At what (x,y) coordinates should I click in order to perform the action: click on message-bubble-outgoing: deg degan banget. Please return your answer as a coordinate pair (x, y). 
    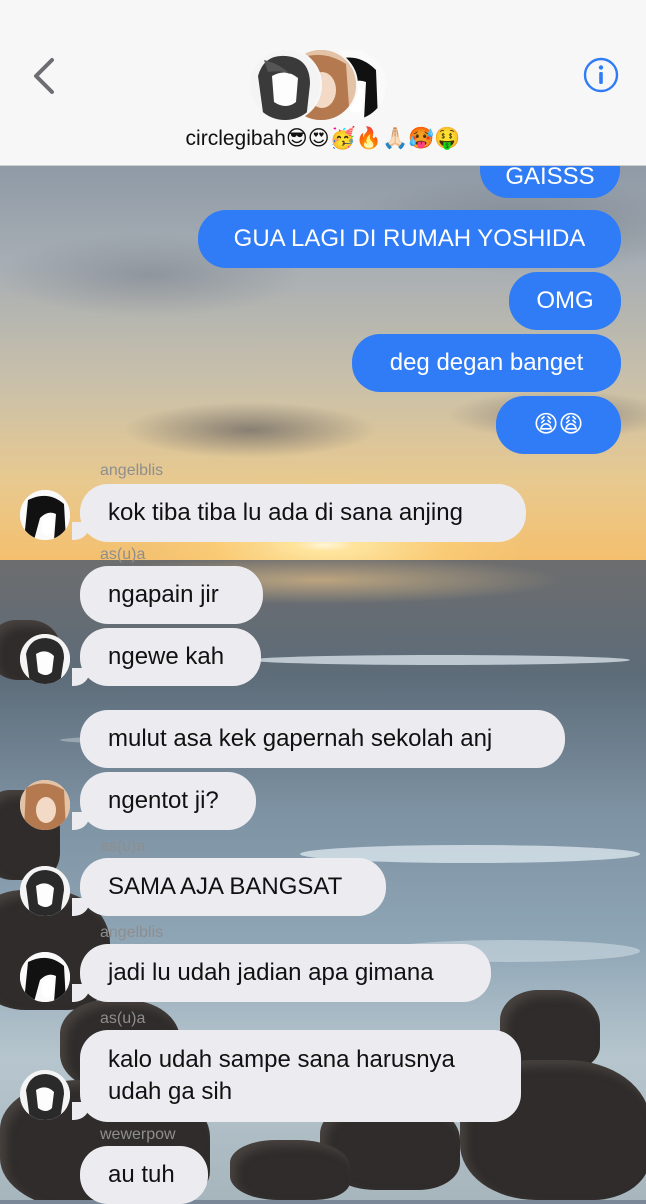
    Looking at the image, I should click on (486, 363).